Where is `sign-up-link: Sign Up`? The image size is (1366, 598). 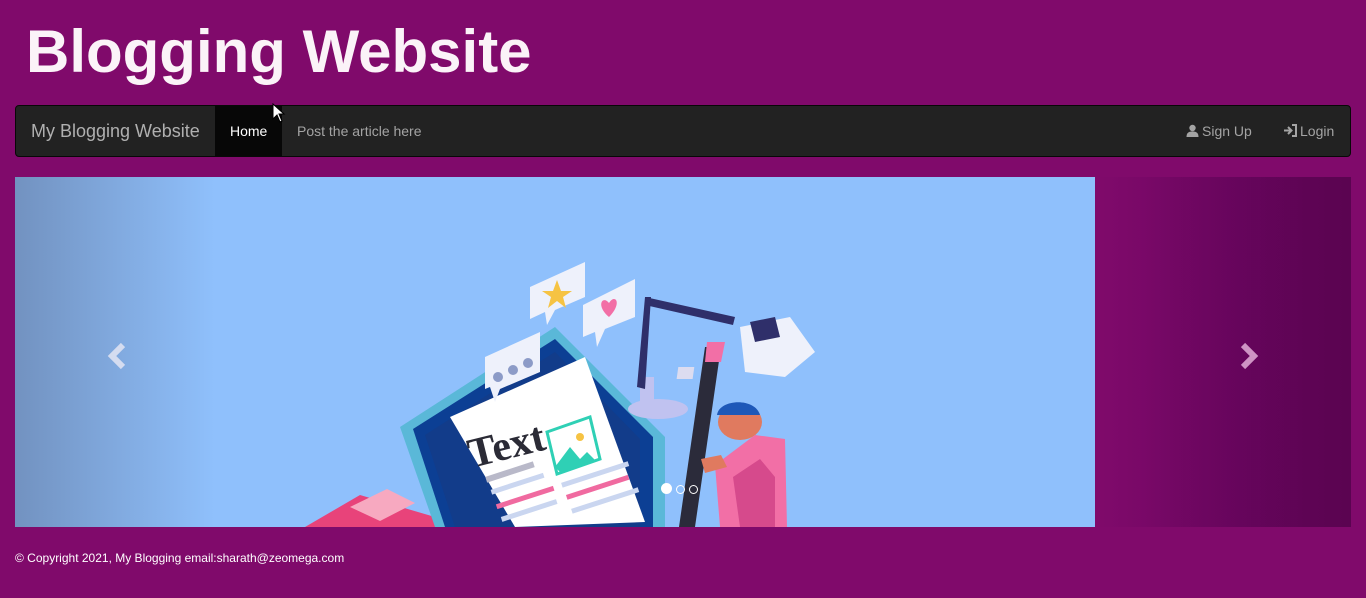 sign-up-link: Sign Up is located at coordinates (1219, 131).